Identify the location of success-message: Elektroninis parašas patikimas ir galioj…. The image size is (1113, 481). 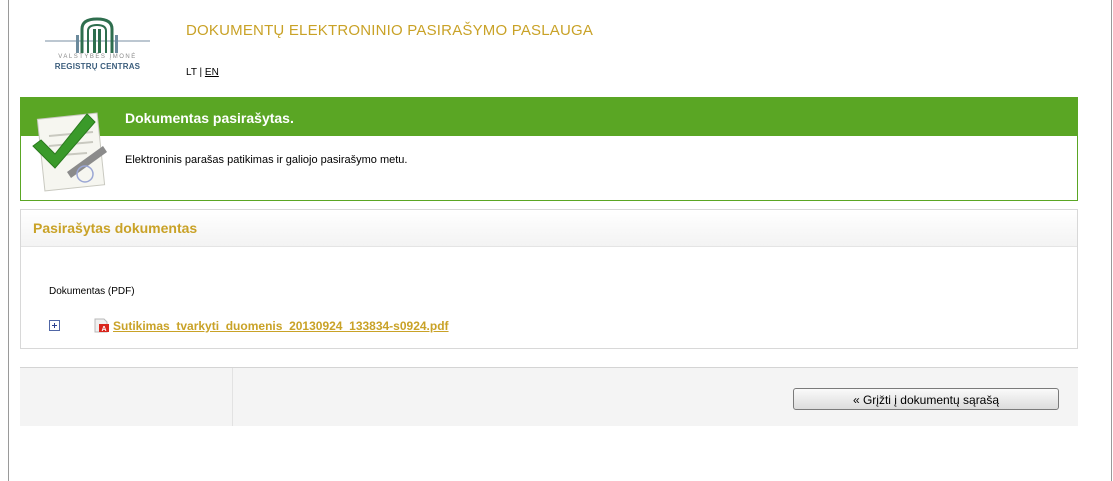
(266, 160).